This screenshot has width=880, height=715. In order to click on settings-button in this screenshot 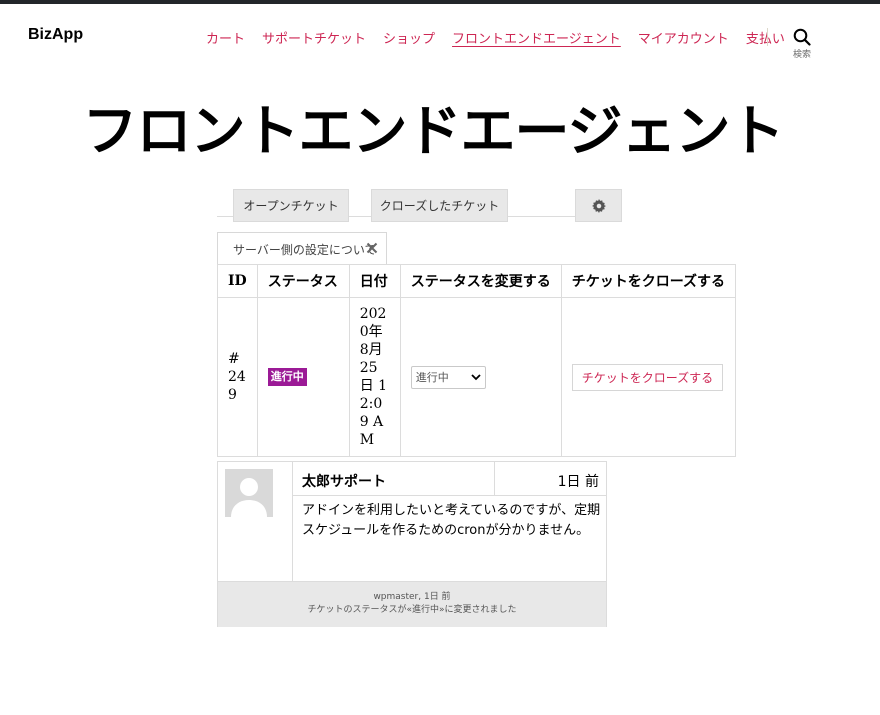, I will do `click(598, 205)`.